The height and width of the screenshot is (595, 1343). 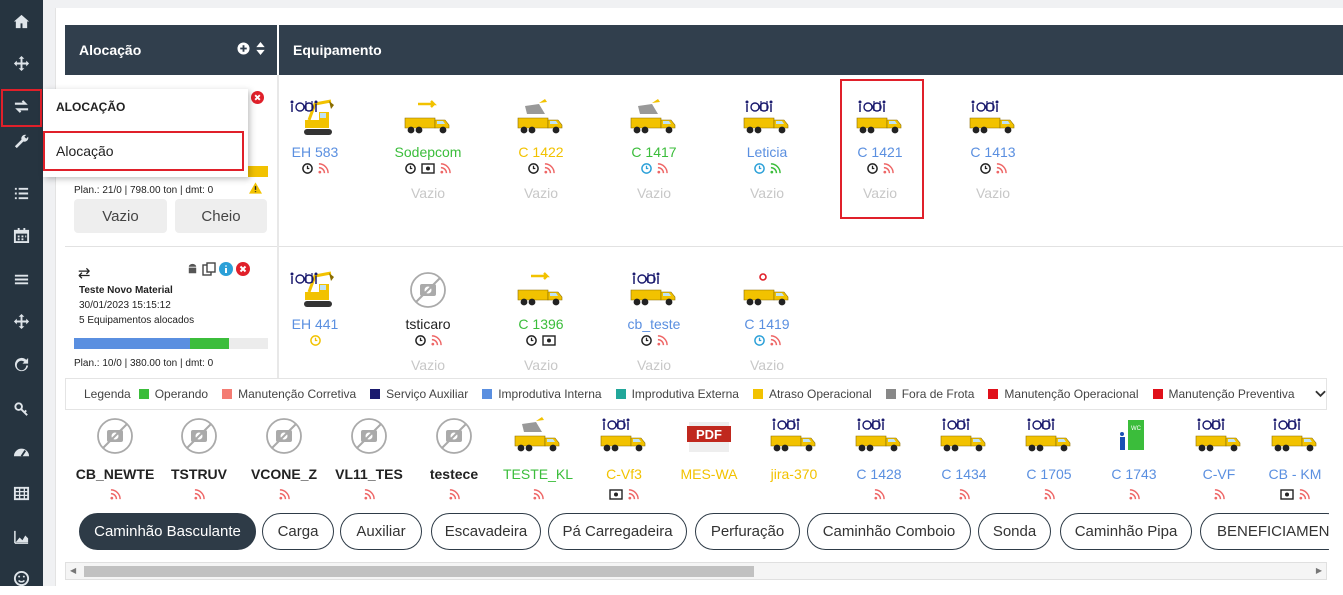 I want to click on pool-equipment: C 1434, so click(x=964, y=462).